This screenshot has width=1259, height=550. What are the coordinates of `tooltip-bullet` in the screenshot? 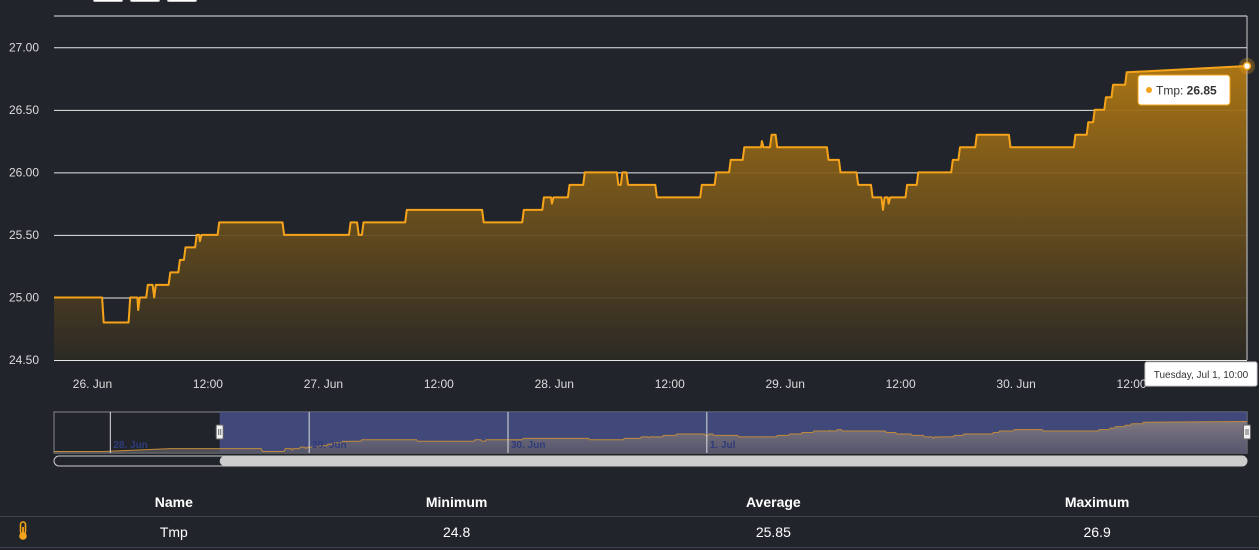 It's located at (1149, 90).